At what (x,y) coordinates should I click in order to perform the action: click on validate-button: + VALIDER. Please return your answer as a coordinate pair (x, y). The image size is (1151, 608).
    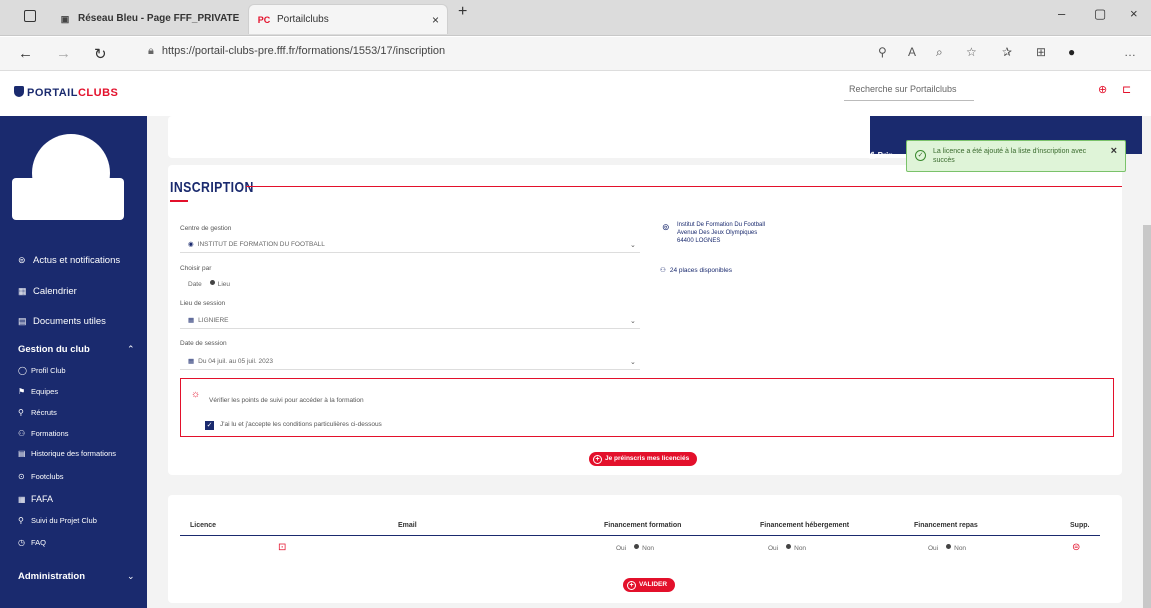
    Looking at the image, I should click on (649, 585).